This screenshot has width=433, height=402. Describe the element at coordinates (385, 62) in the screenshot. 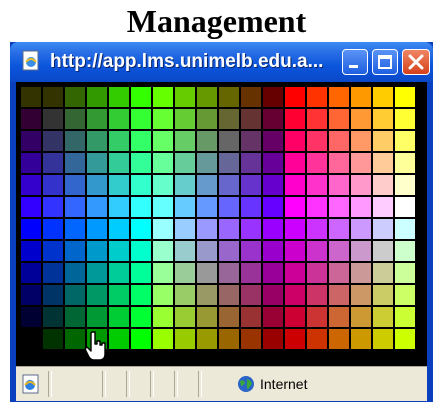

I see `maximize-button` at that location.